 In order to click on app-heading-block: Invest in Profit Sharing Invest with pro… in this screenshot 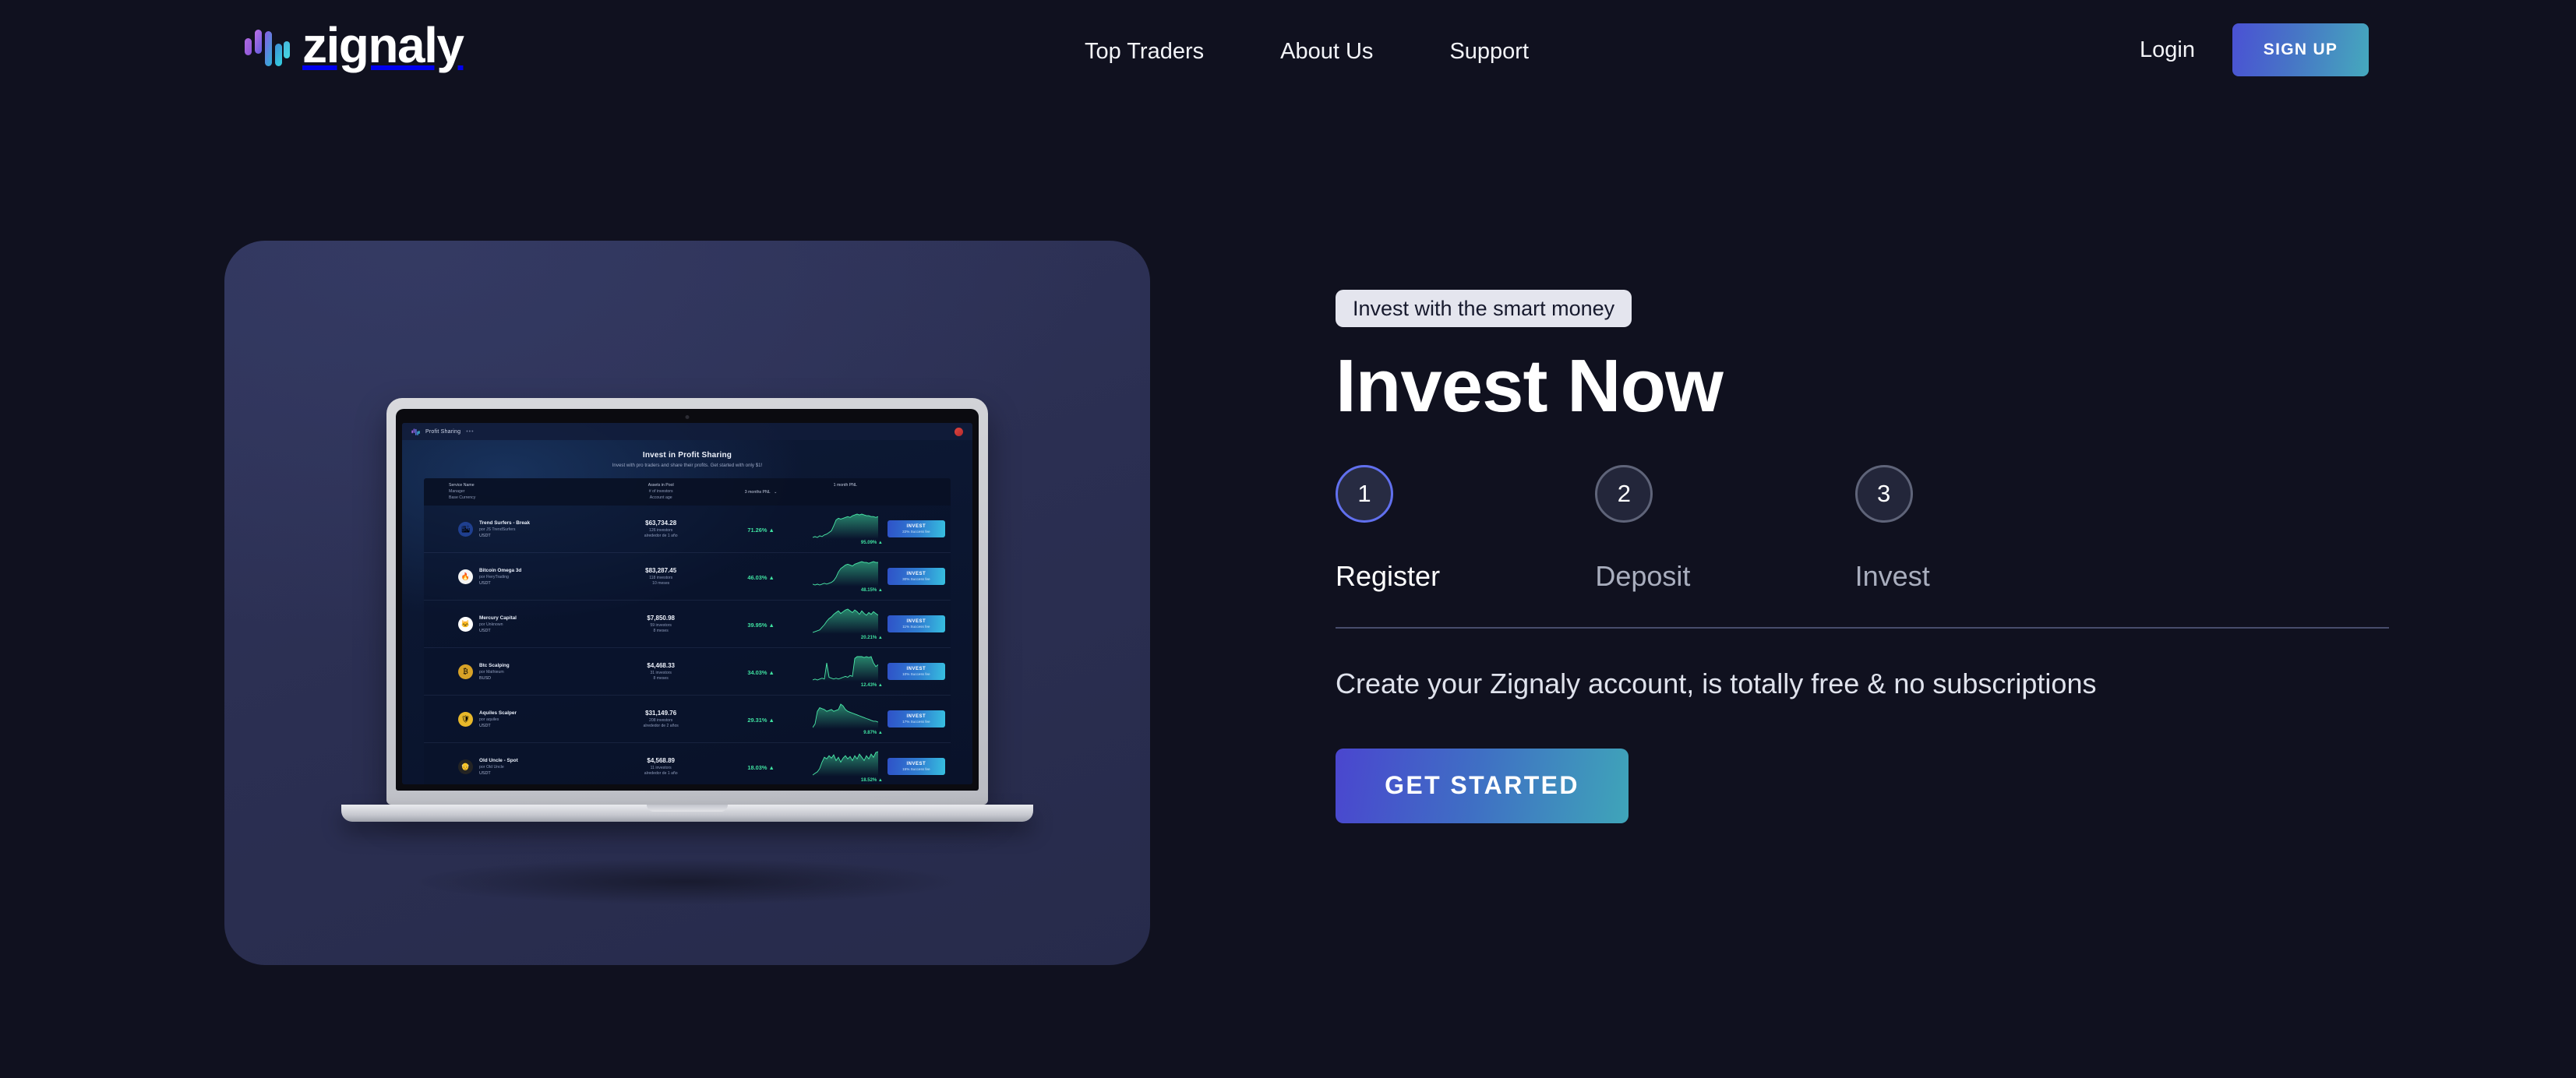, I will do `click(687, 459)`.